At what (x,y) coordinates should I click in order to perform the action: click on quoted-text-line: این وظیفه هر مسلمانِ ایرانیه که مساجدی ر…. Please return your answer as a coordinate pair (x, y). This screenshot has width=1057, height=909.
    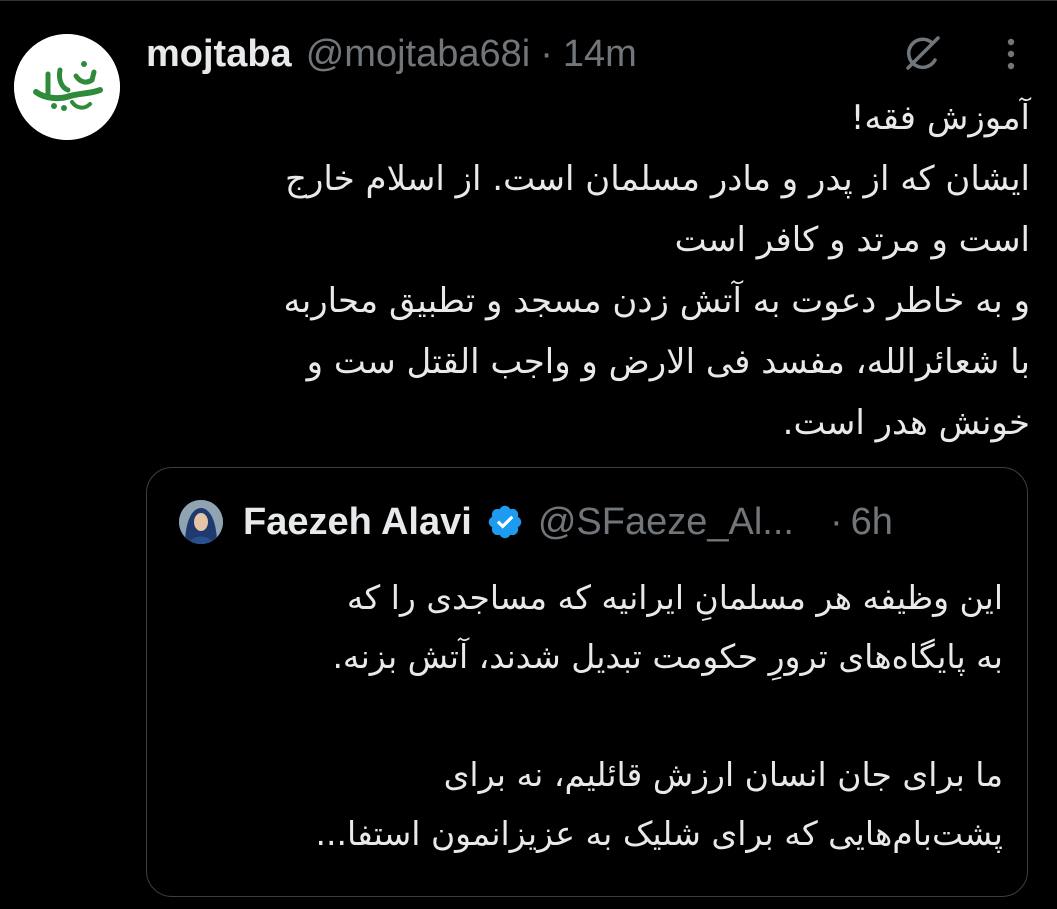
    Looking at the image, I should click on (674, 597).